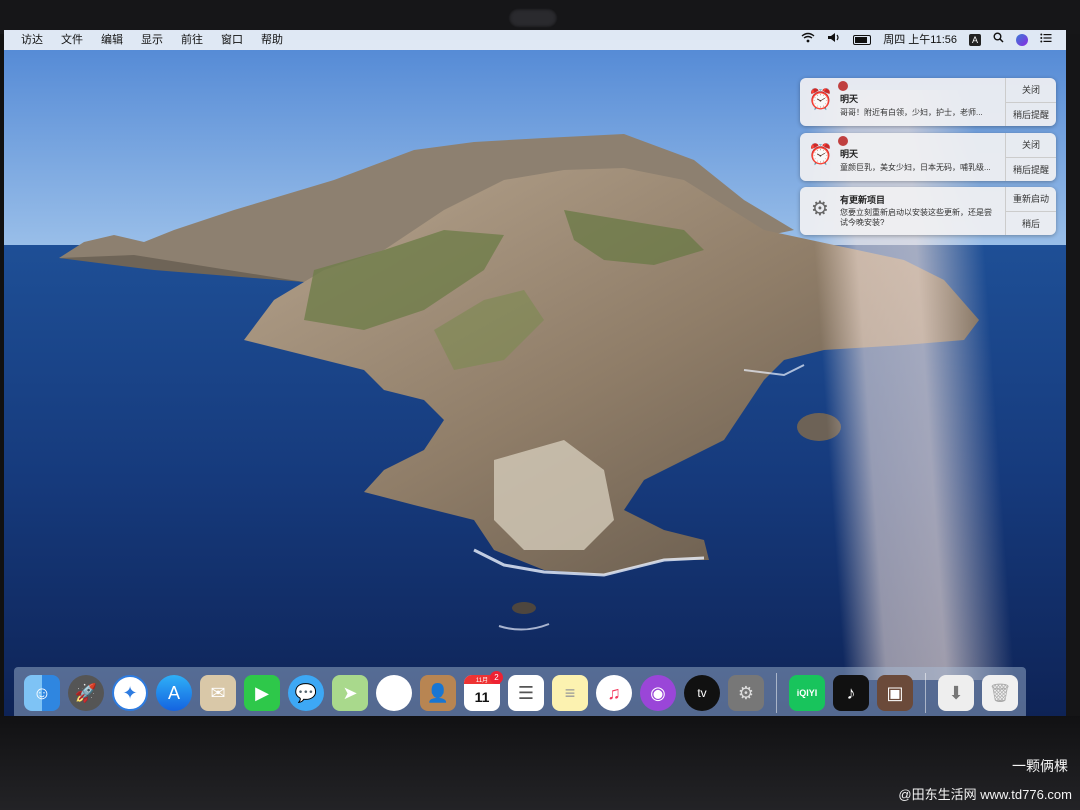 This screenshot has width=1080, height=810. Describe the element at coordinates (1000, 693) in the screenshot. I see `trash-icon: 🗑` at that location.